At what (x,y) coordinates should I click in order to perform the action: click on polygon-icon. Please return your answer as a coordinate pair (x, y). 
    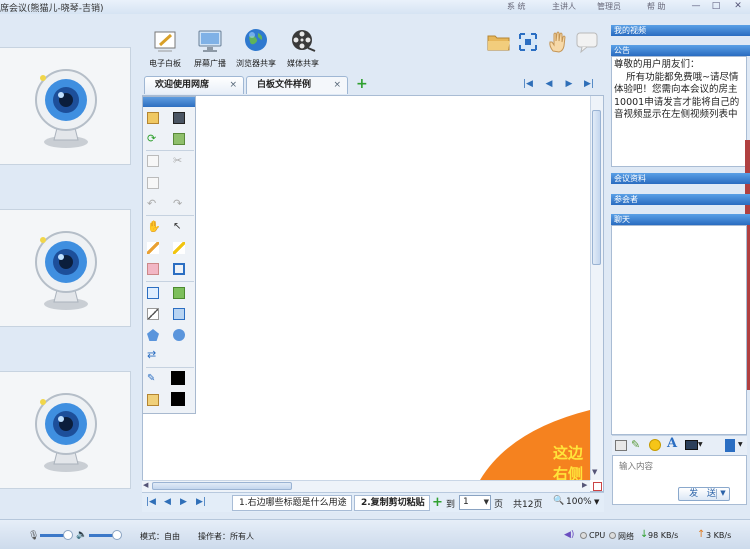
    Looking at the image, I should click on (153, 335).